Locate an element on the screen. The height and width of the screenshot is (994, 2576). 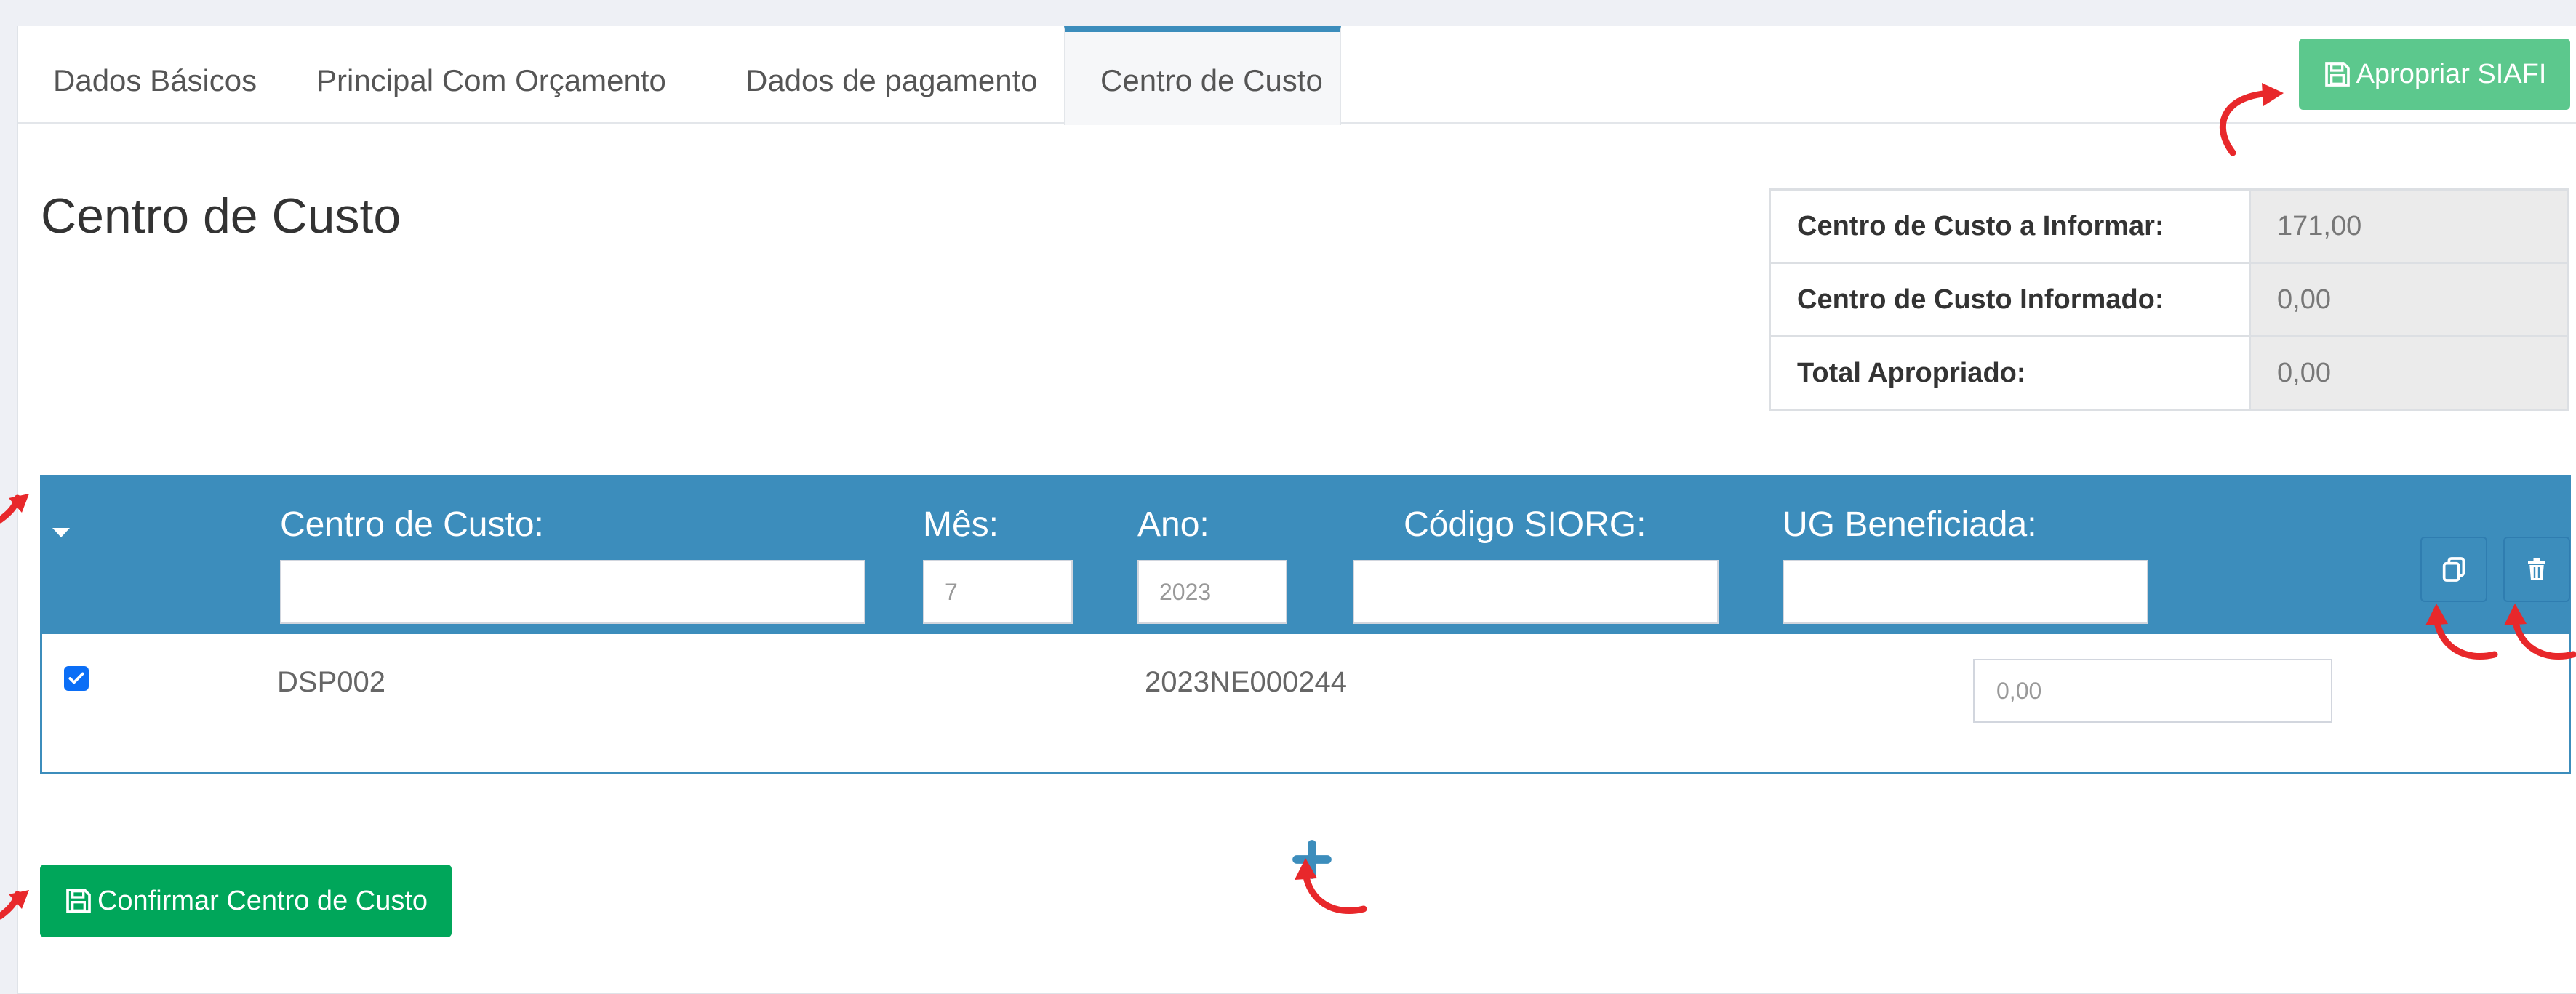
check-icon is located at coordinates (76, 678).